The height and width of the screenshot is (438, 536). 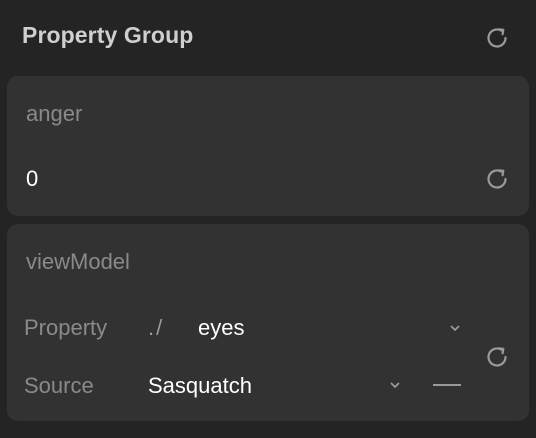 I want to click on anger-value-field: 0, so click(x=32, y=179).